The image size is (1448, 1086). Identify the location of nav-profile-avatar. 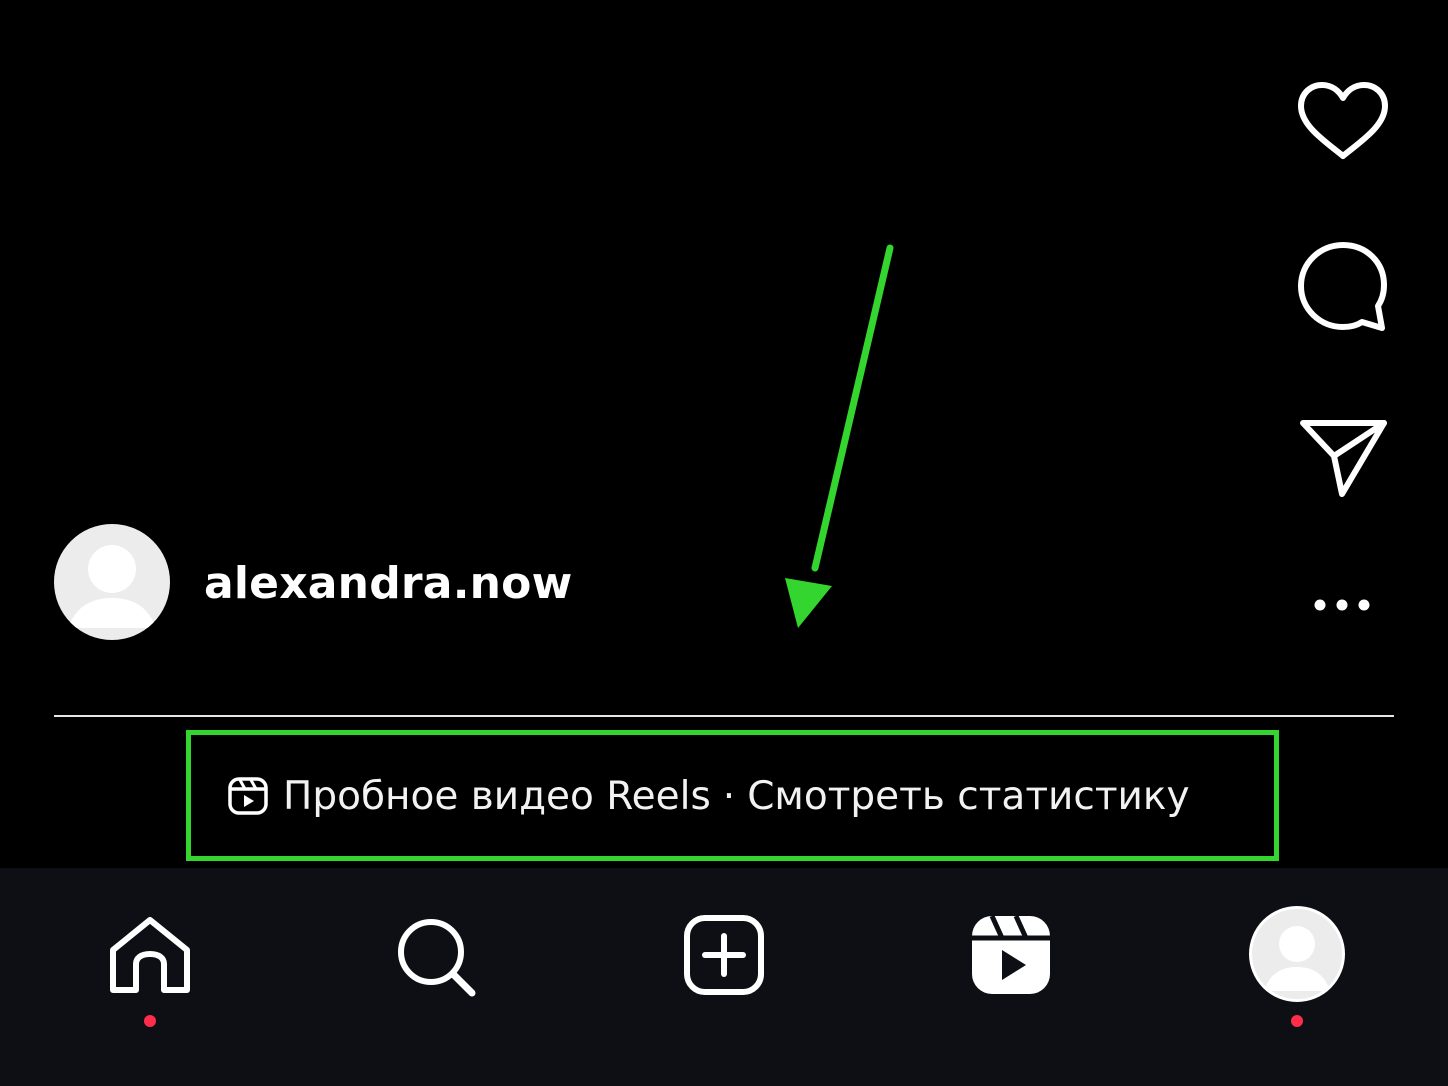
(1297, 954).